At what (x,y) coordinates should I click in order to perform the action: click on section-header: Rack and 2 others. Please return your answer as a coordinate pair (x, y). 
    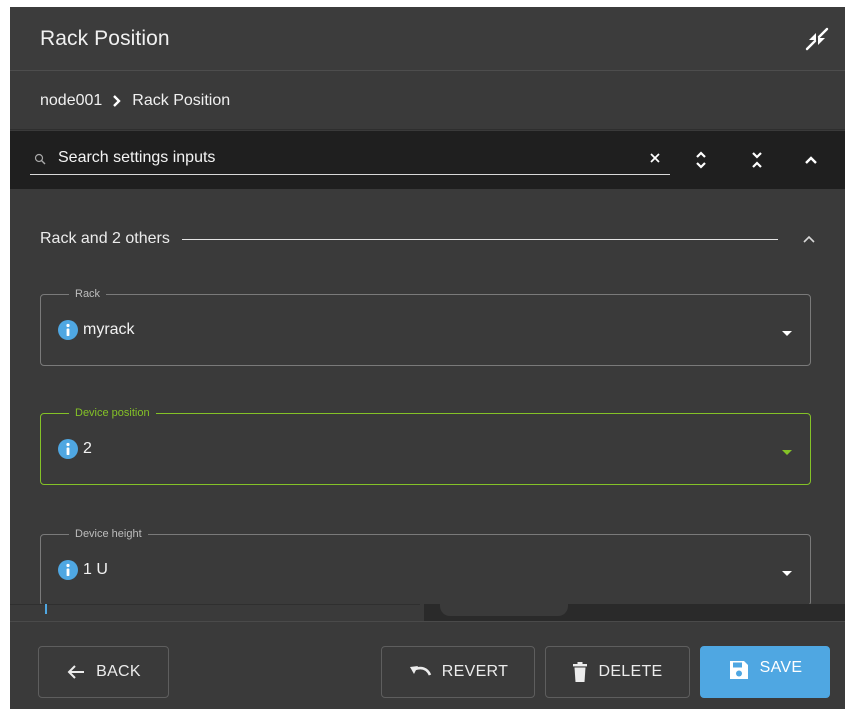
    Looking at the image, I should click on (430, 239).